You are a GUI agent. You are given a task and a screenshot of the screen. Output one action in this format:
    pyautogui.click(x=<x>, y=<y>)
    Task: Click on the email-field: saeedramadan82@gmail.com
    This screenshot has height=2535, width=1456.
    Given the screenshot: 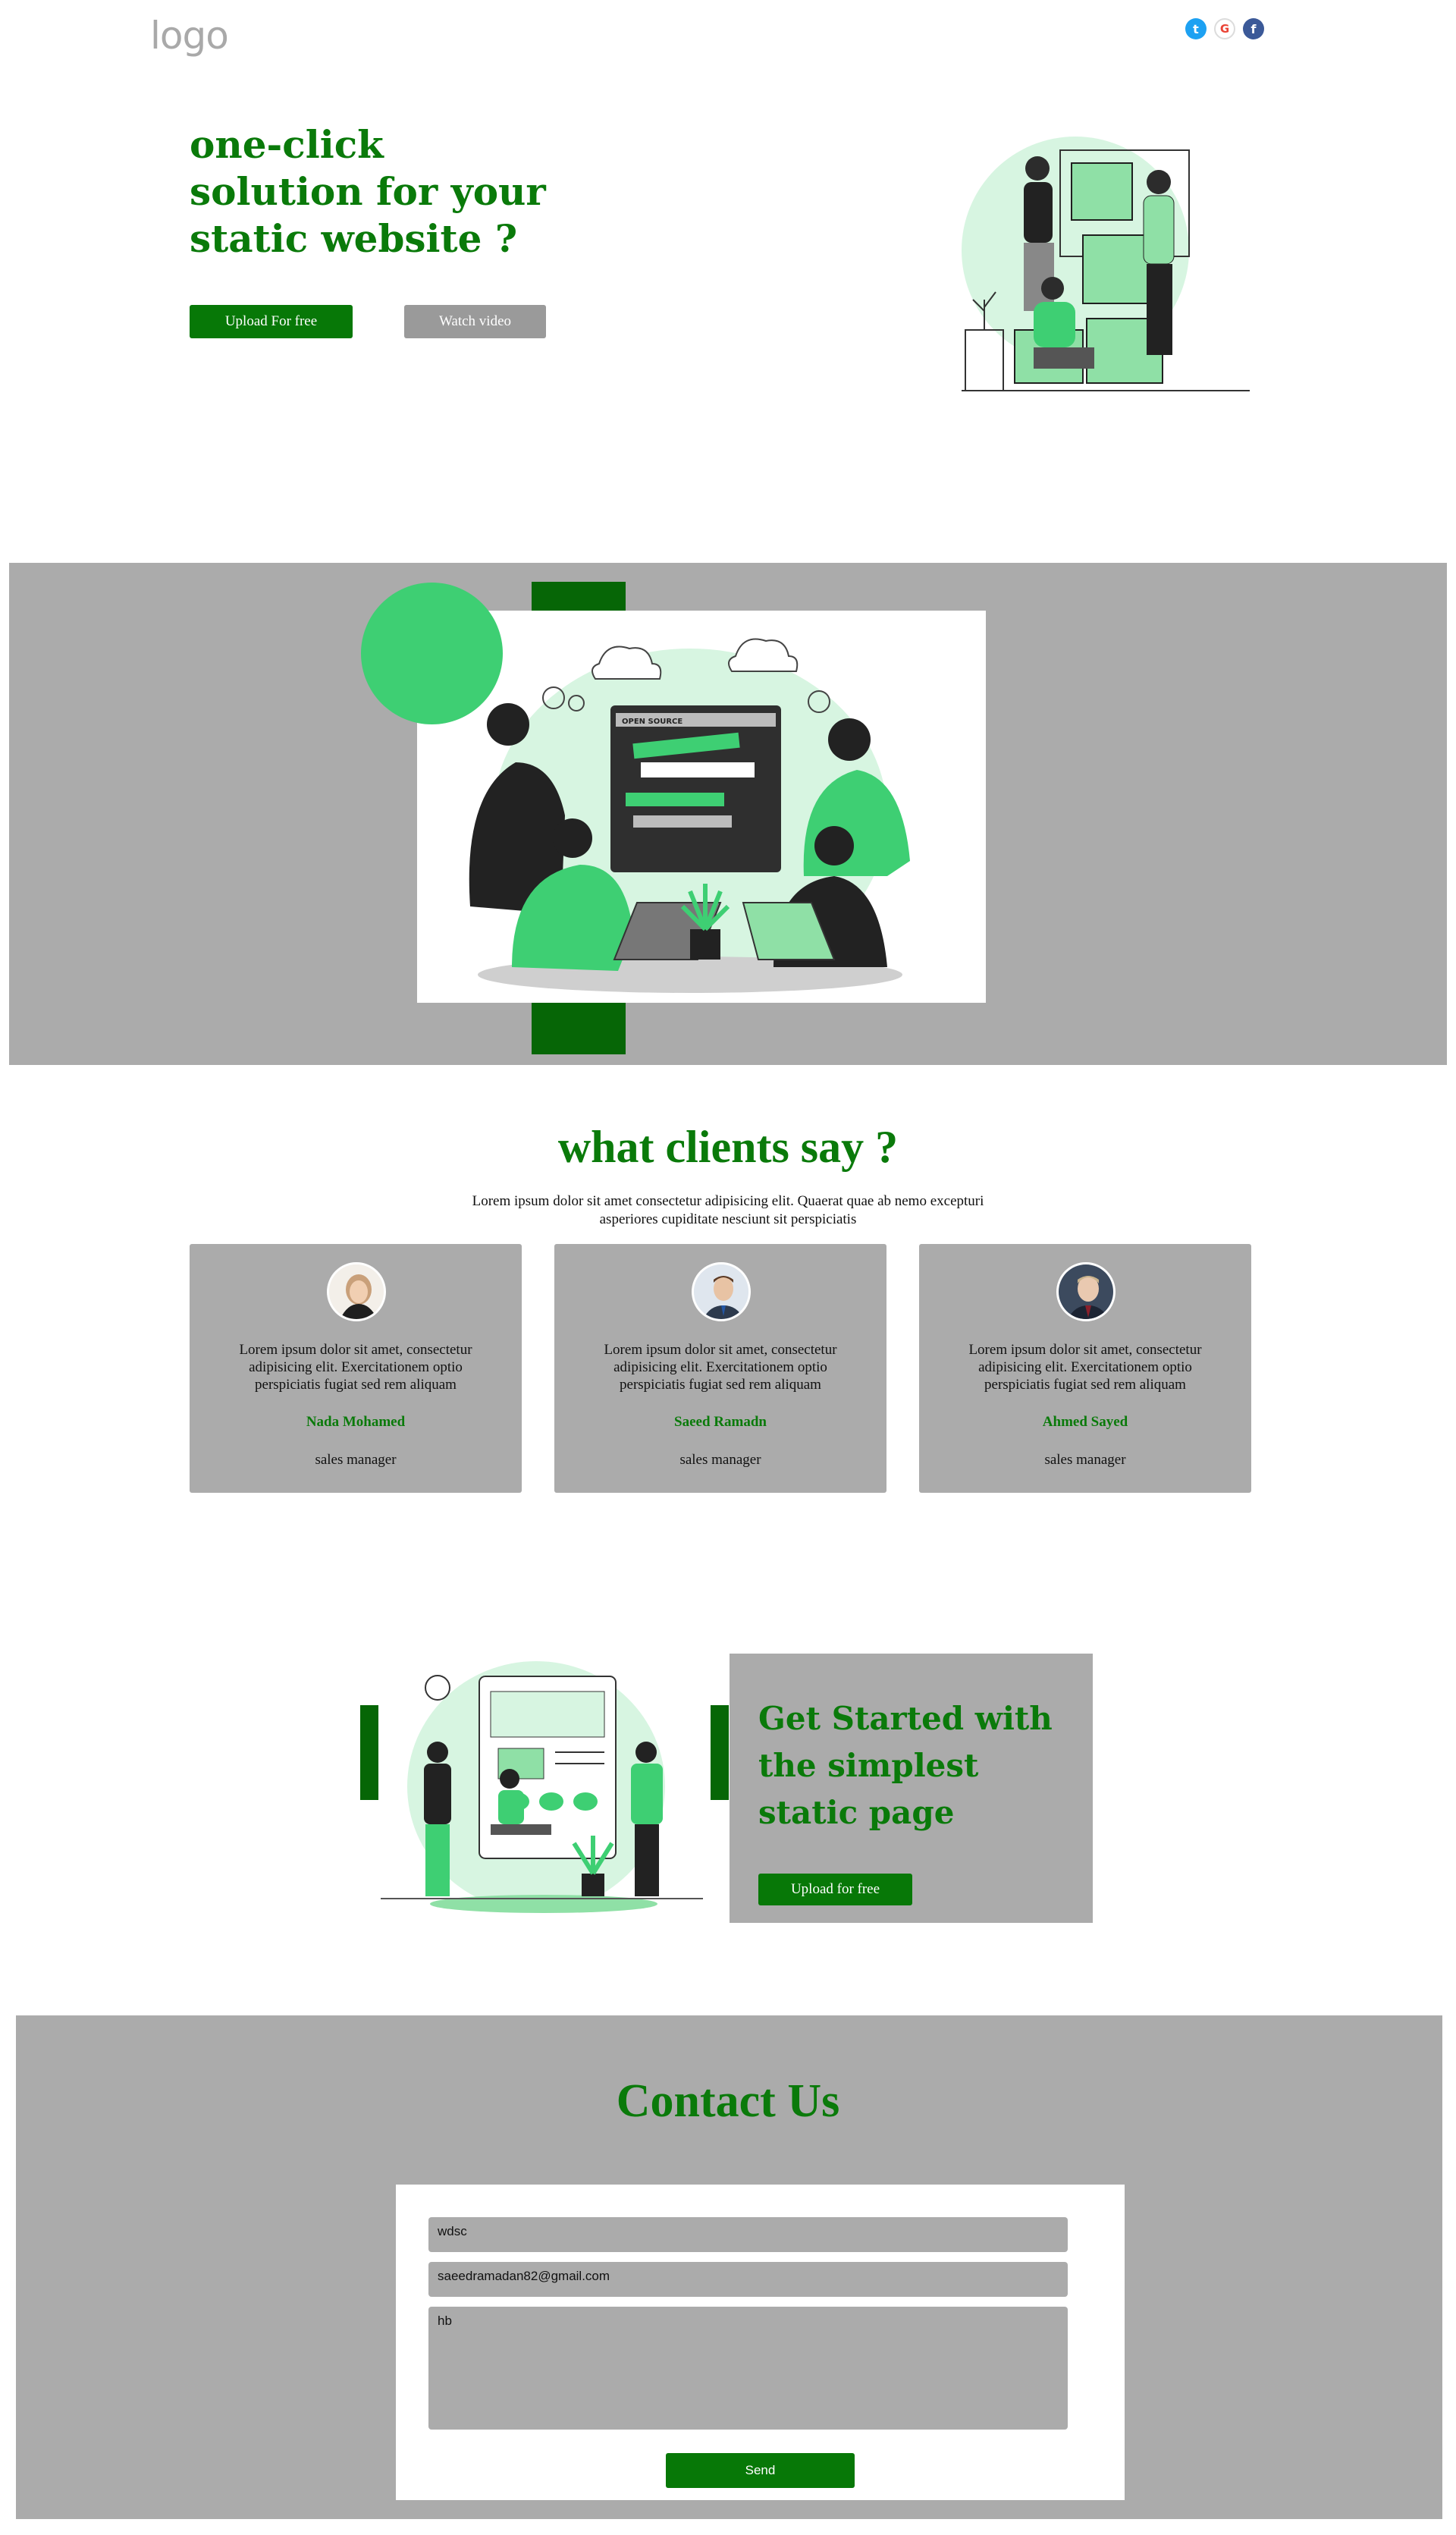 What is the action you would take?
    pyautogui.click(x=748, y=2279)
    